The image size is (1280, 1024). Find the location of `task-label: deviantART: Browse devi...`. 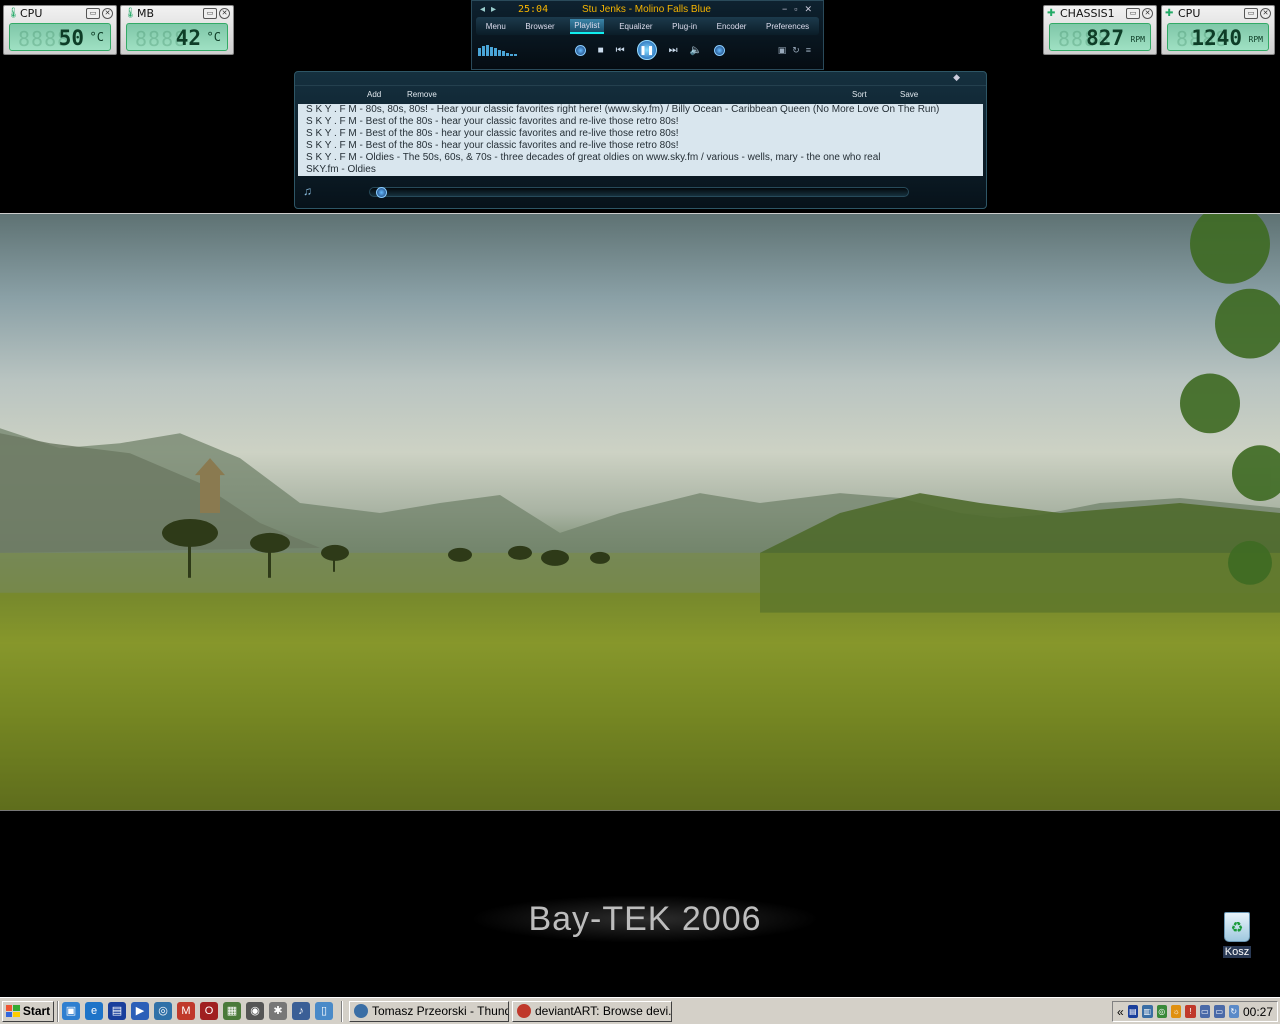

task-label: deviantART: Browse devi... is located at coordinates (603, 1011).